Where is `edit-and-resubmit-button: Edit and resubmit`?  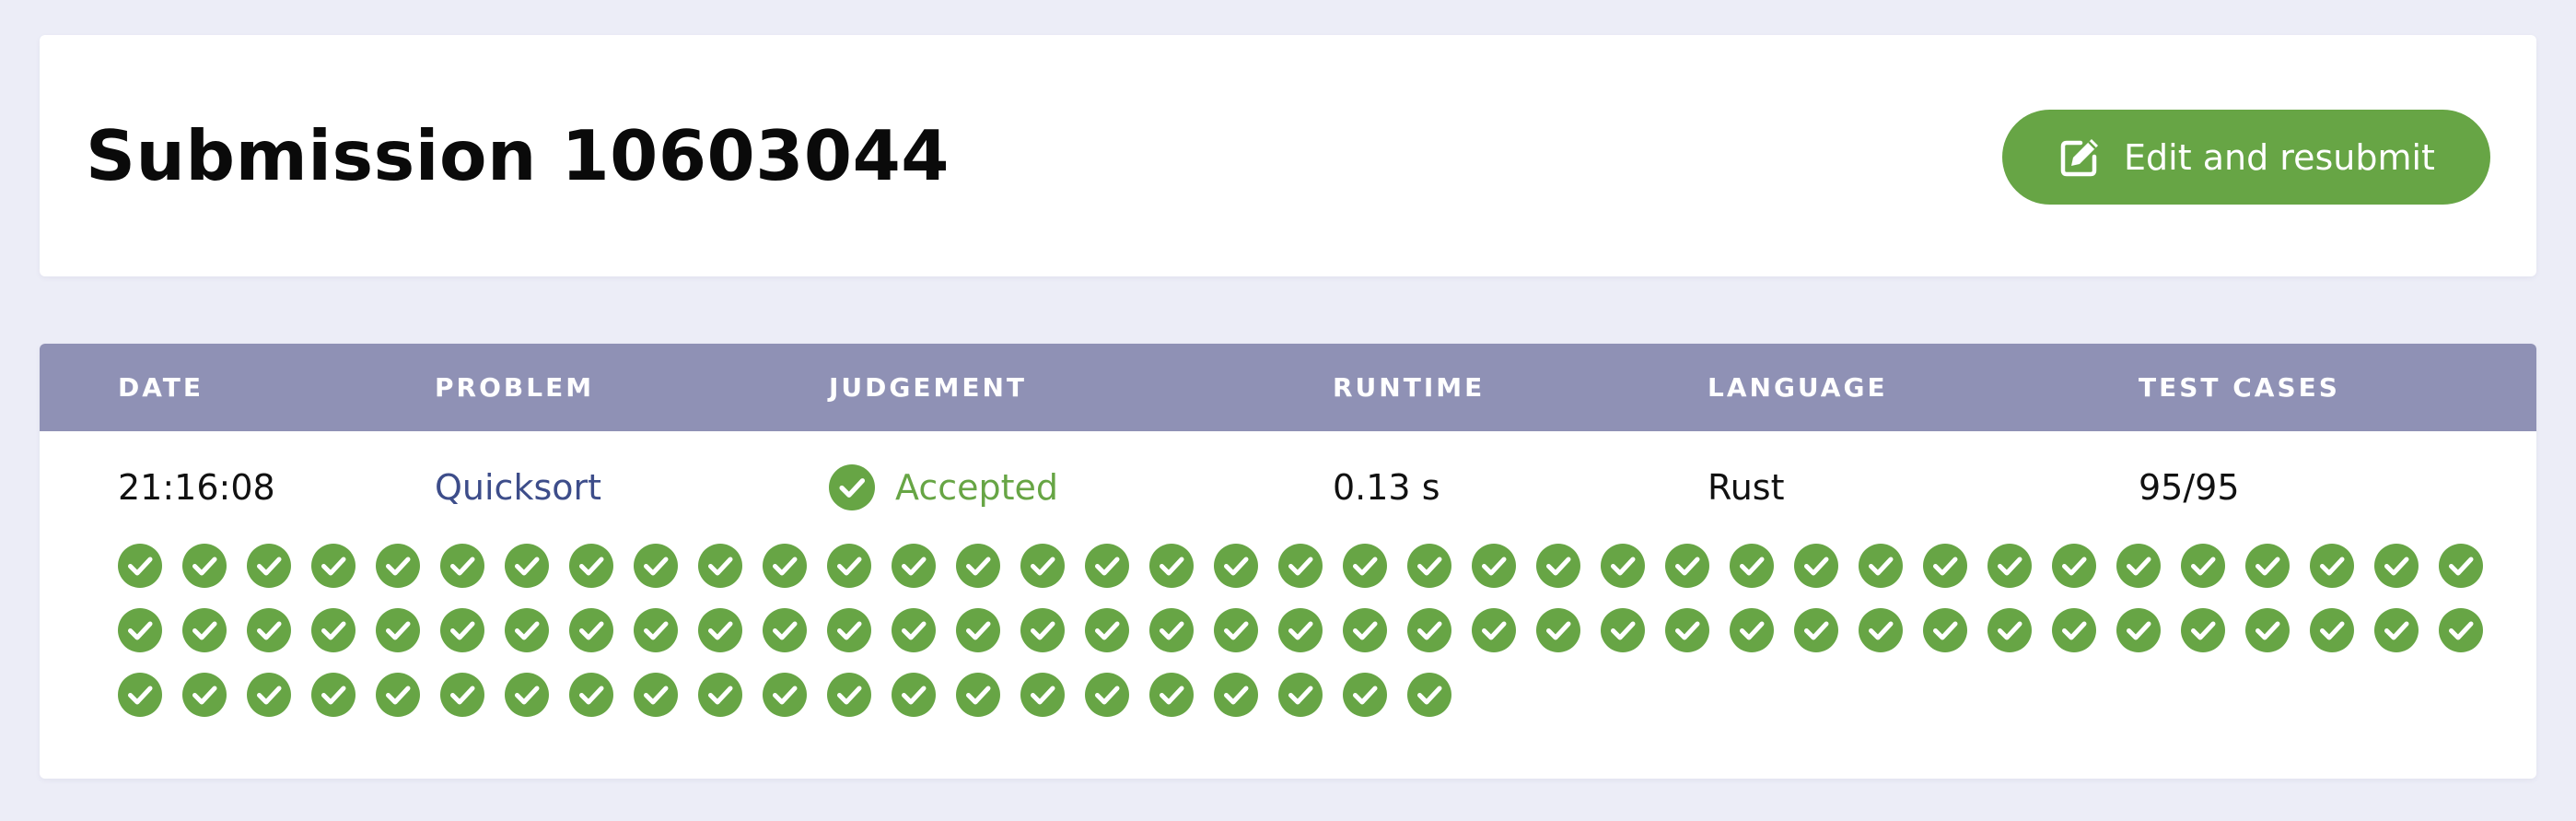
edit-and-resubmit-button: Edit and resubmit is located at coordinates (2246, 157).